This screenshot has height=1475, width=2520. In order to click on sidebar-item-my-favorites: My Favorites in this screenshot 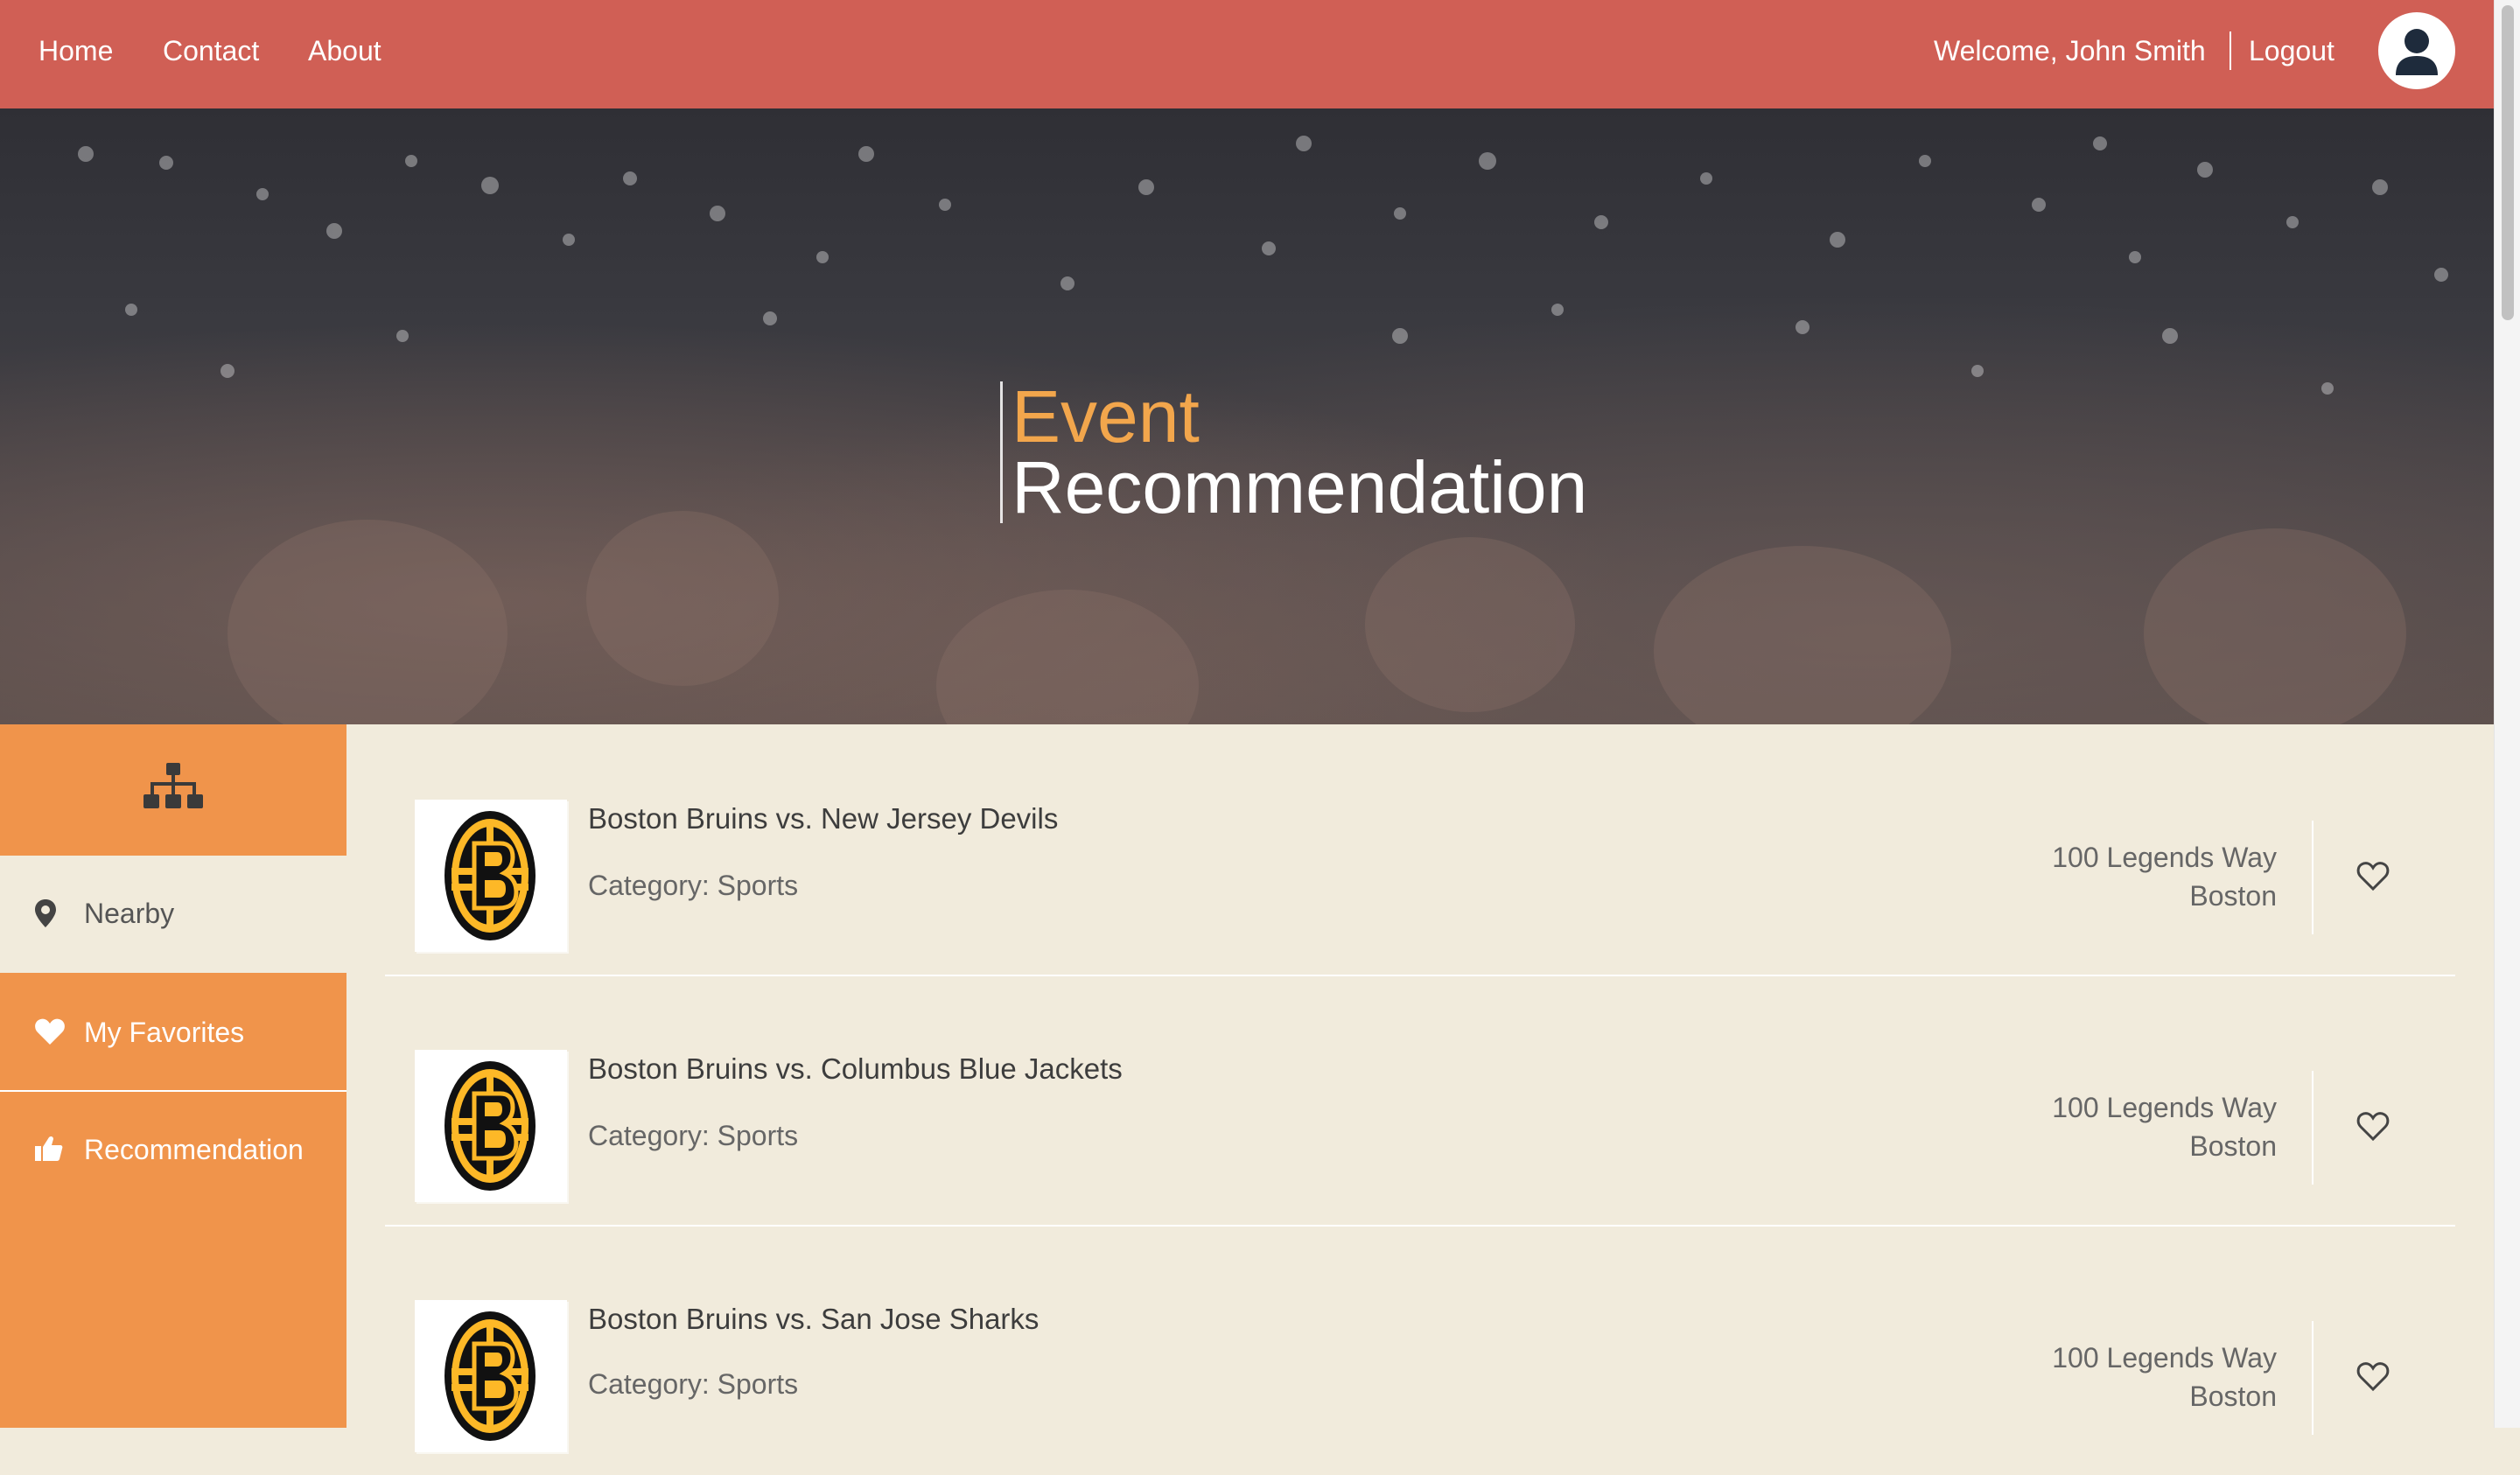, I will do `click(173, 1033)`.